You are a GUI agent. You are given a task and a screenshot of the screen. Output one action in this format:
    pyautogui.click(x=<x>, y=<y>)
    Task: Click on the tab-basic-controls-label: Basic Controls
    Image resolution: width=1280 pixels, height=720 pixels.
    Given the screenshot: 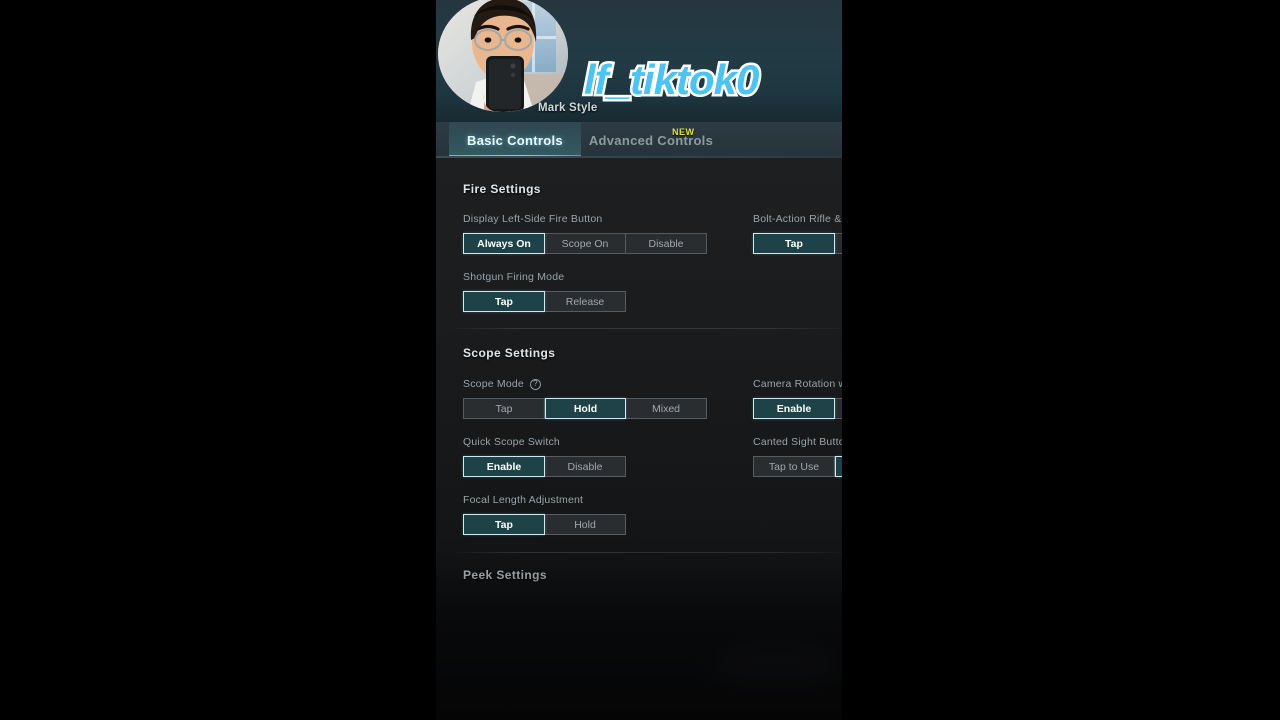 What is the action you would take?
    pyautogui.click(x=515, y=140)
    